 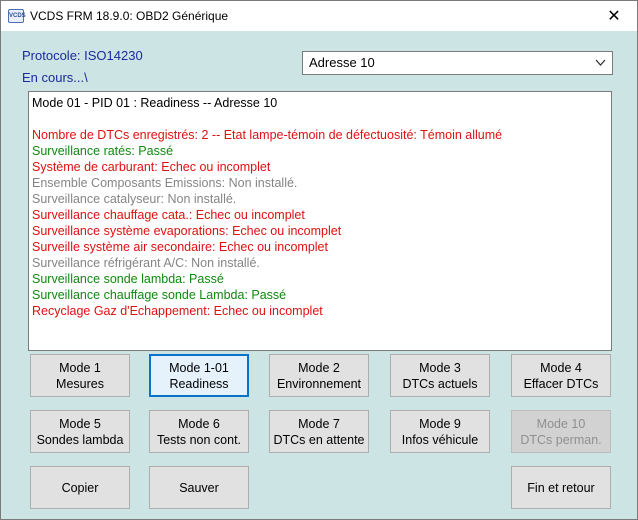 I want to click on mode-9-button: Mode 9 Infos véhicule, so click(x=440, y=431).